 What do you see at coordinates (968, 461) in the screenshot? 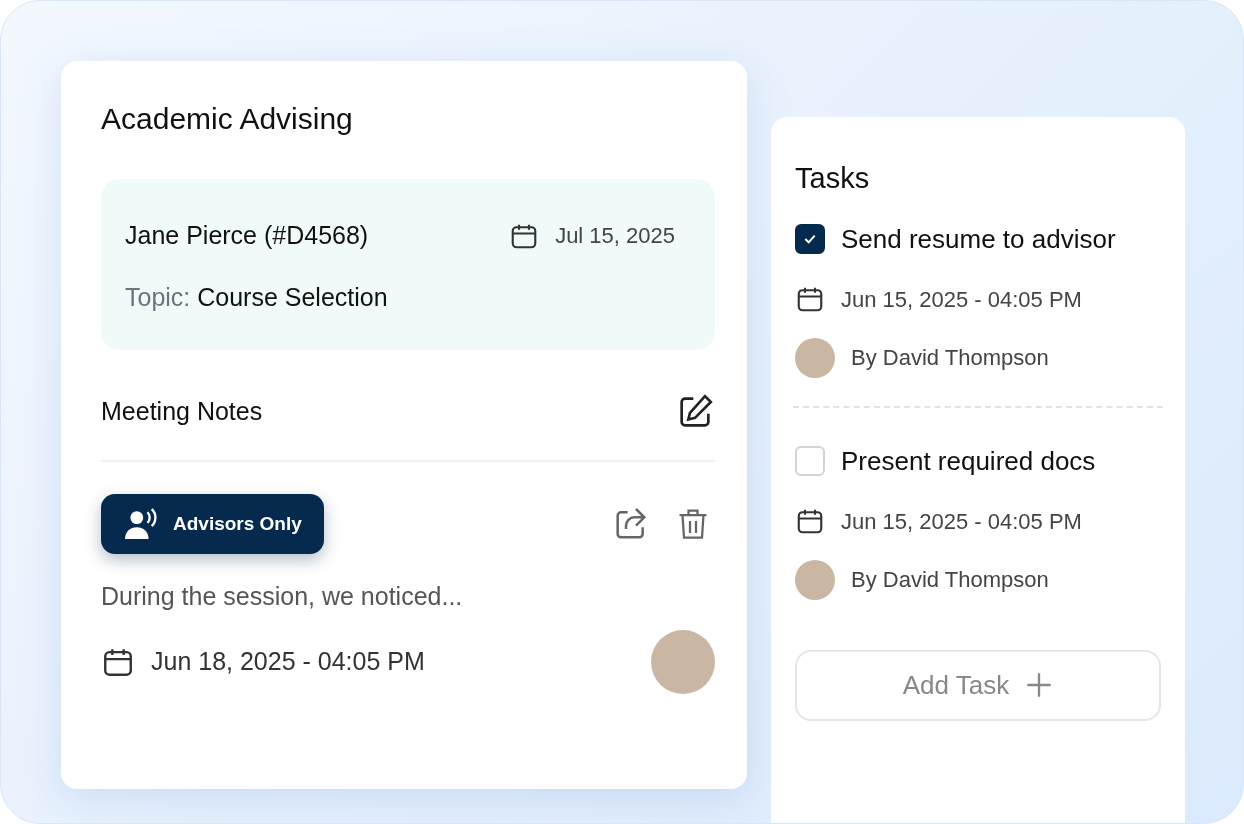
I see `task-title: Present required docs` at bounding box center [968, 461].